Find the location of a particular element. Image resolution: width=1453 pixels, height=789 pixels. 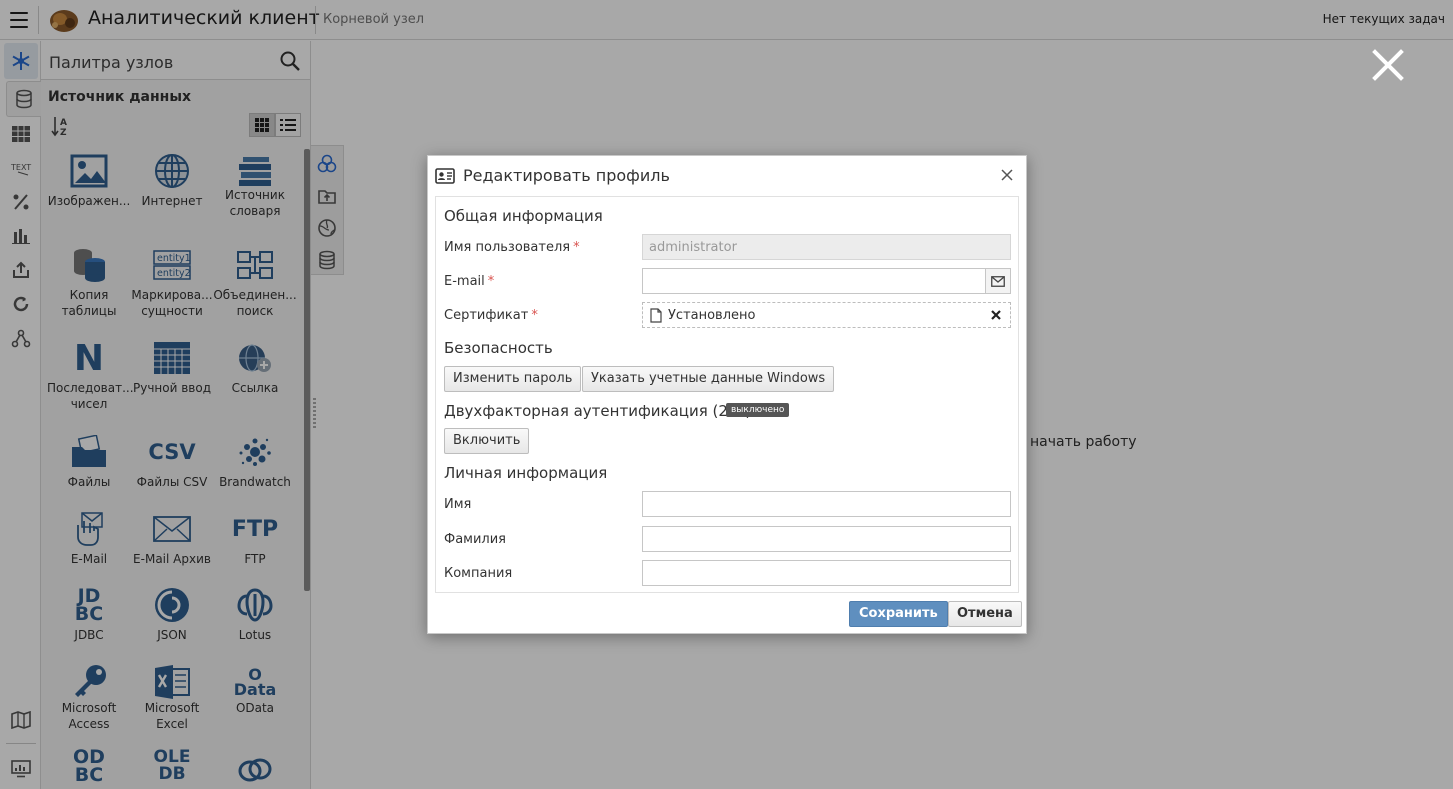

general-section-title: Общая информация is located at coordinates (523, 216).